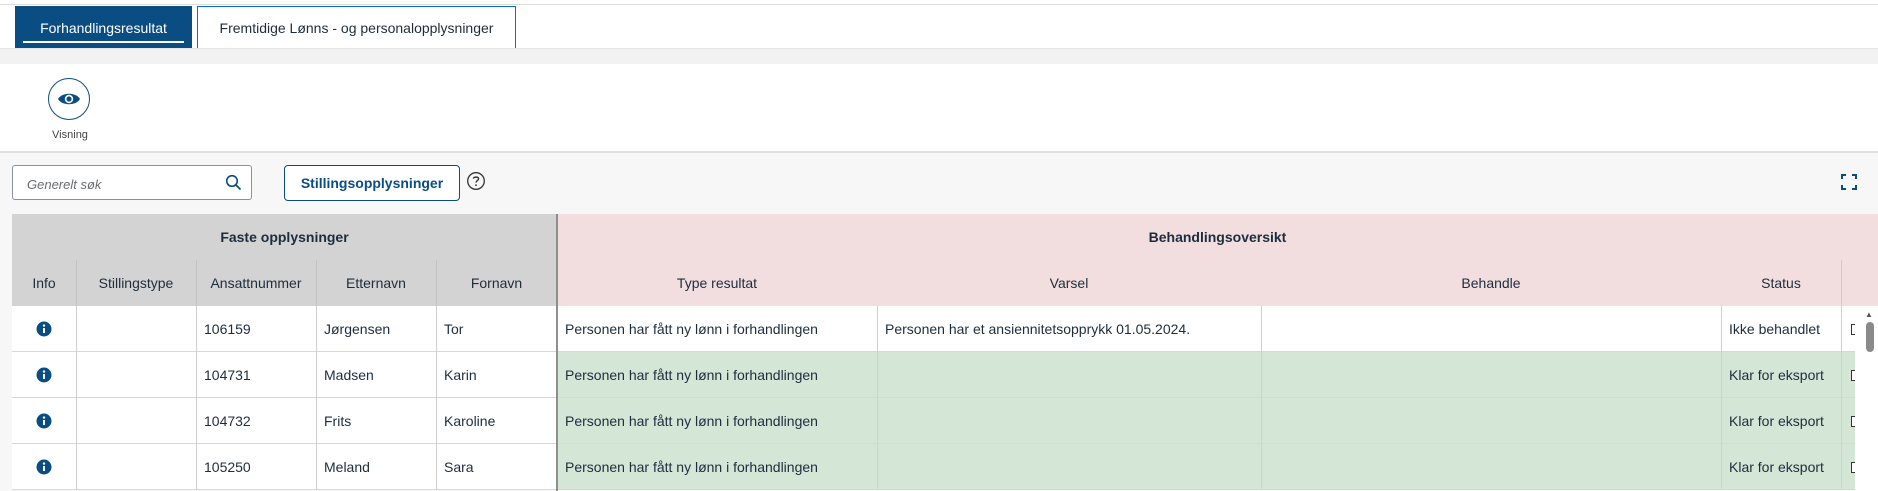 This screenshot has height=491, width=1878. What do you see at coordinates (945, 489) in the screenshot?
I see `row-border` at bounding box center [945, 489].